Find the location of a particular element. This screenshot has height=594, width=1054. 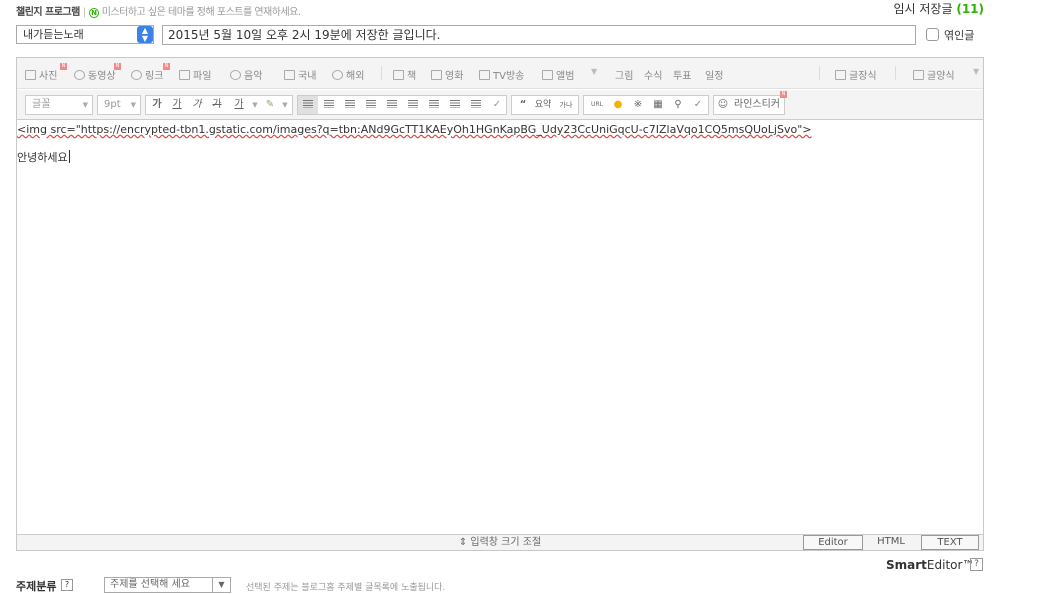

align-center-icon is located at coordinates (329, 104).